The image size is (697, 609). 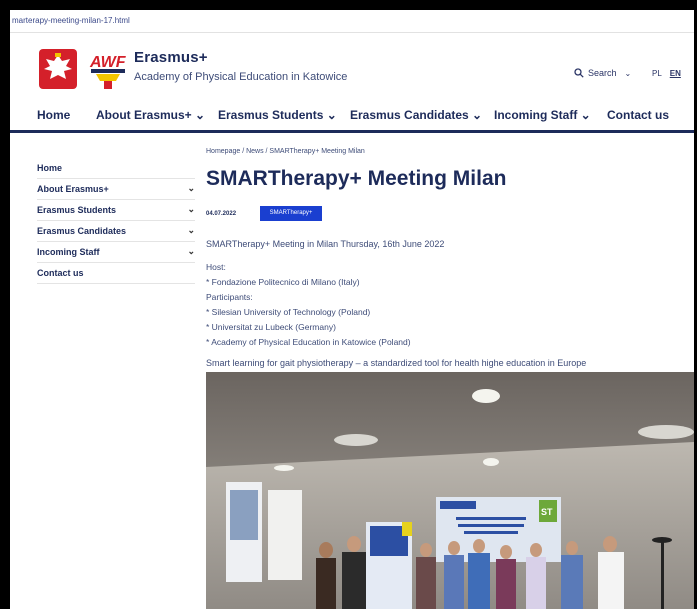 I want to click on nav-incoming-staff: Incoming Staff ⌄, so click(x=542, y=115).